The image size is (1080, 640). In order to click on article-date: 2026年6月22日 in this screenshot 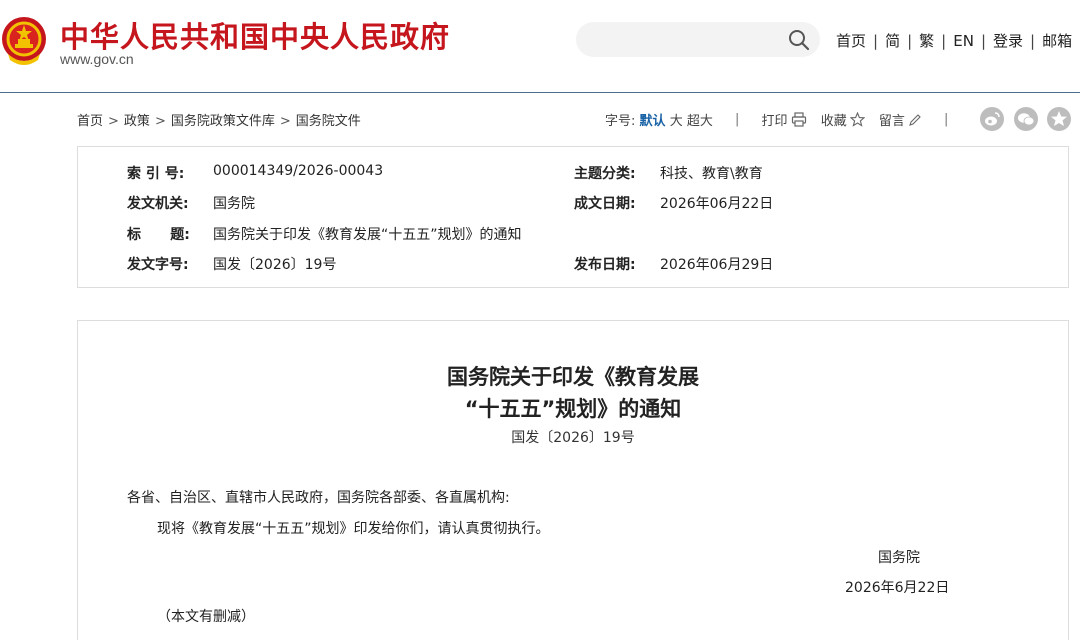, I will do `click(897, 588)`.